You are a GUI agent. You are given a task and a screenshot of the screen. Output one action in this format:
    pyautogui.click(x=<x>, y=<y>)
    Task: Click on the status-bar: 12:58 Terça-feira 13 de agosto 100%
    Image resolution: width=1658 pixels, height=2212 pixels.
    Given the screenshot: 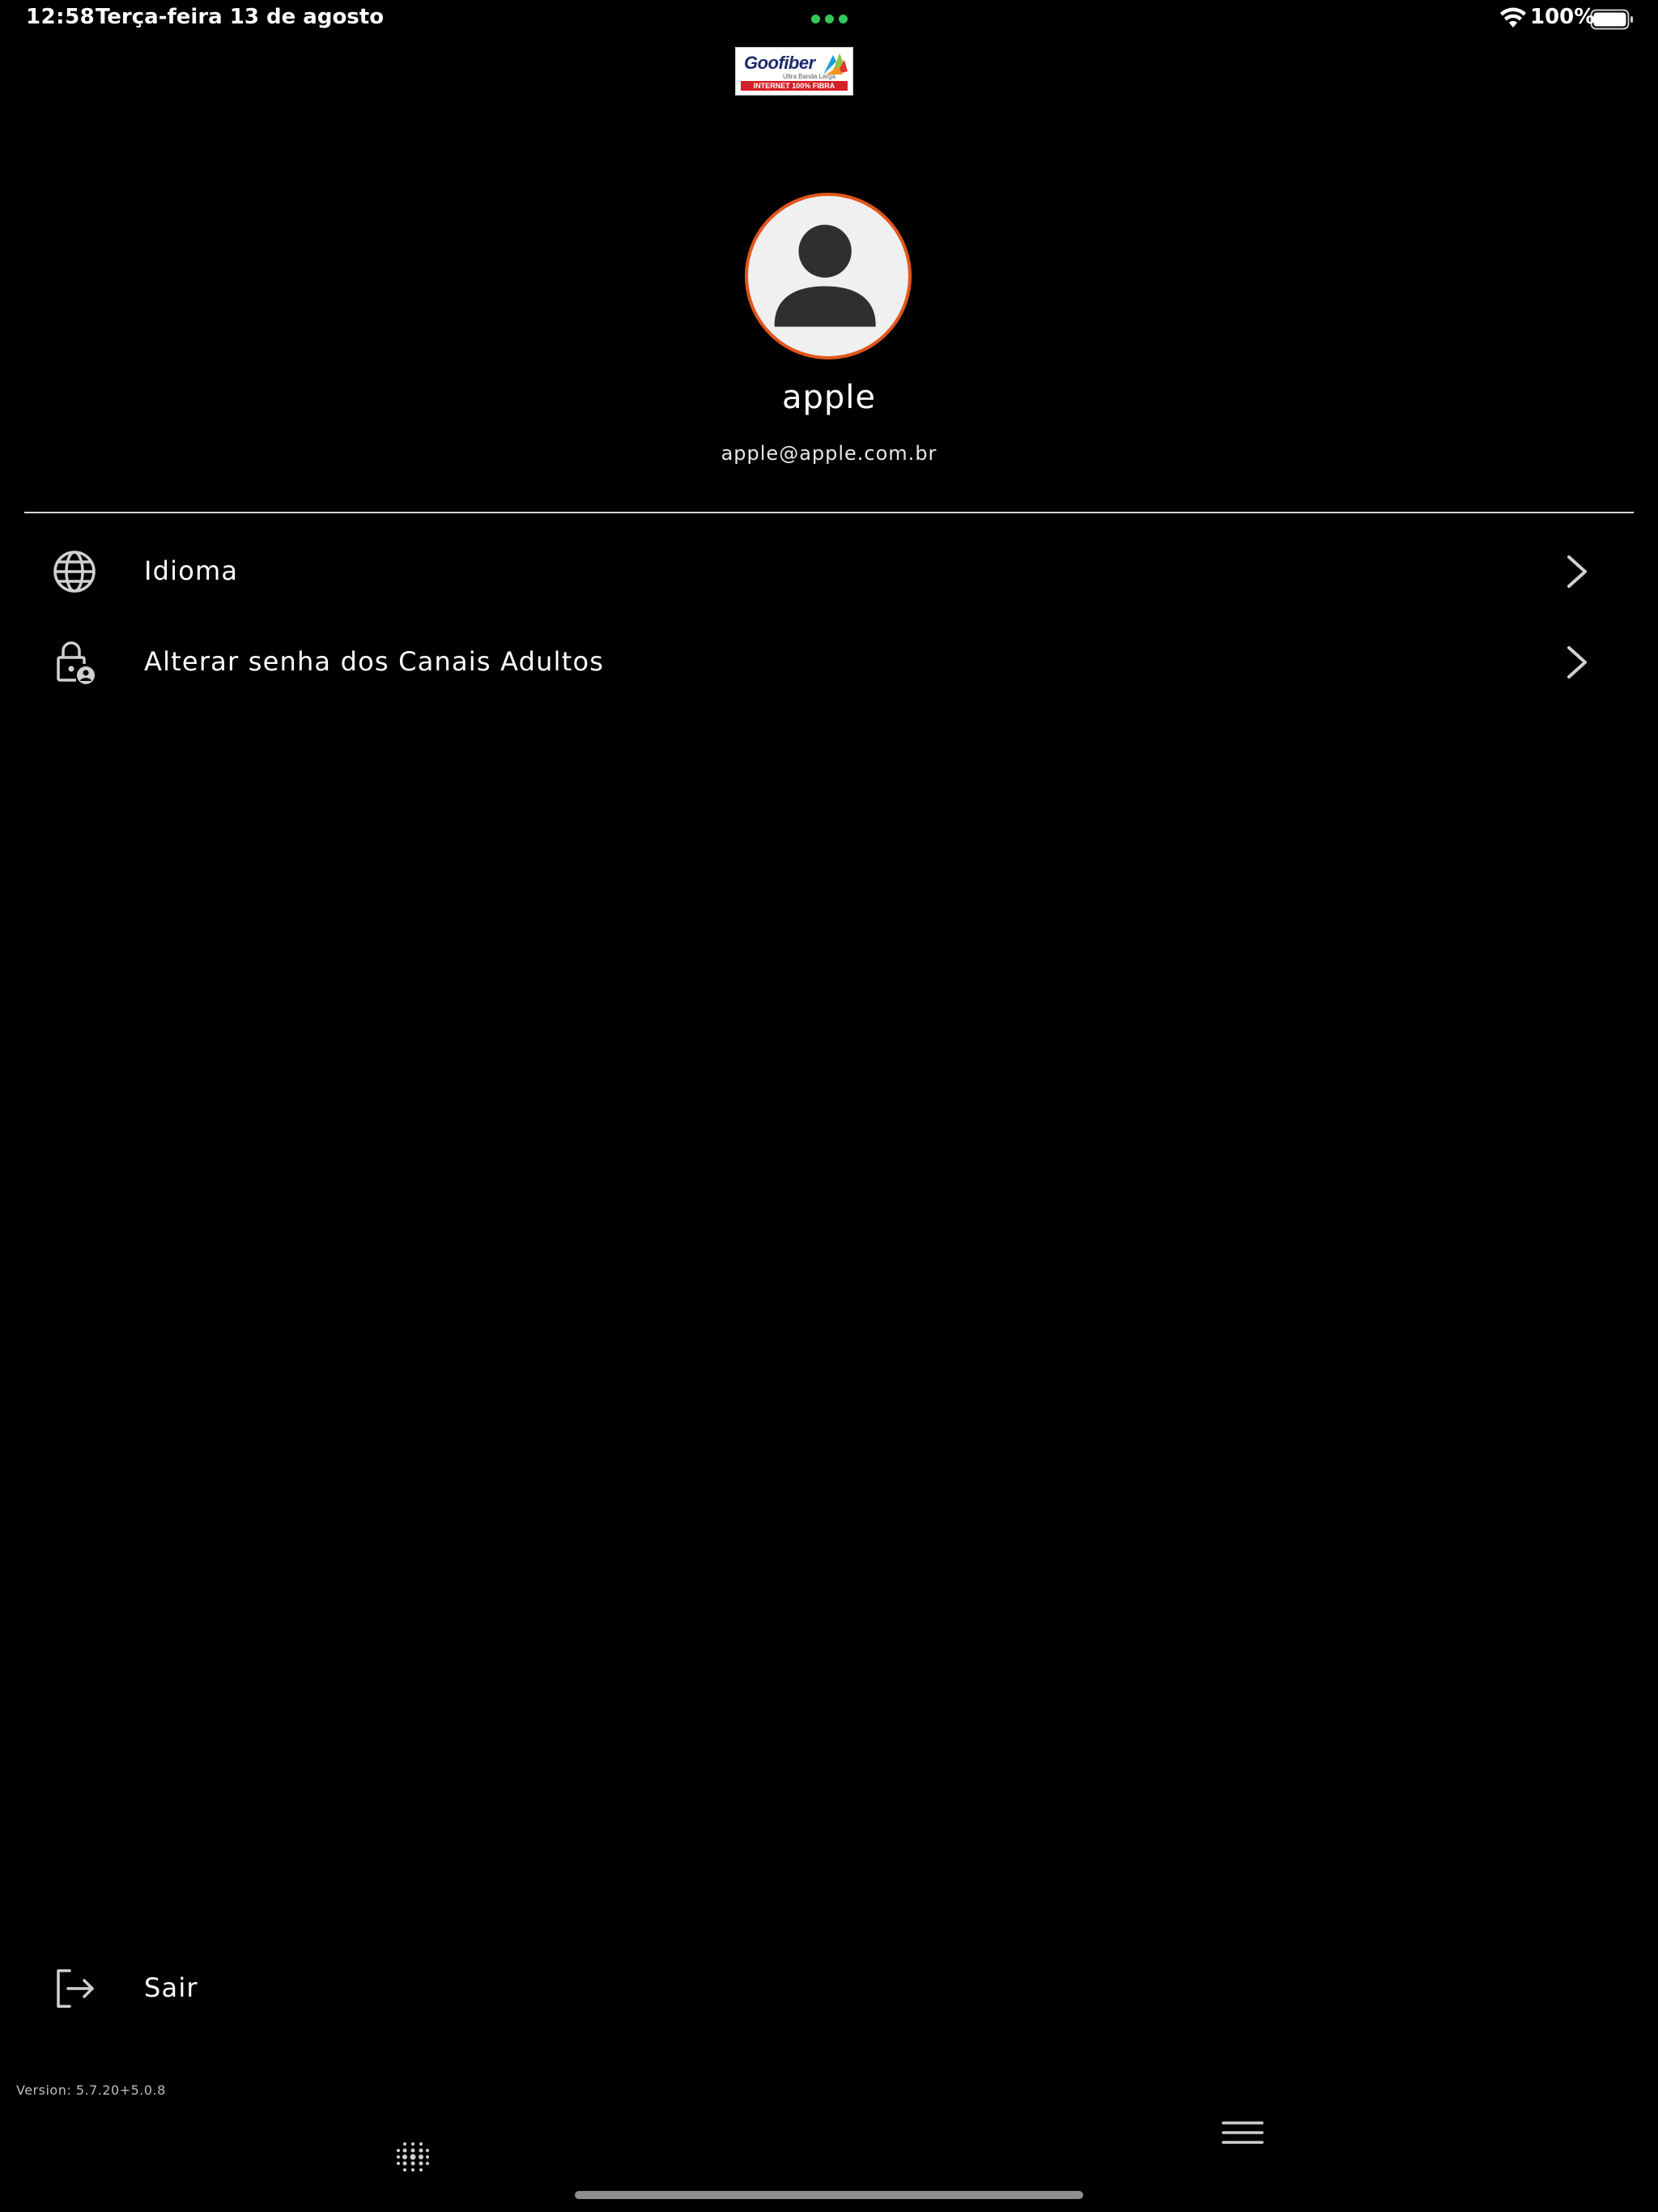 What is the action you would take?
    pyautogui.click(x=829, y=19)
    